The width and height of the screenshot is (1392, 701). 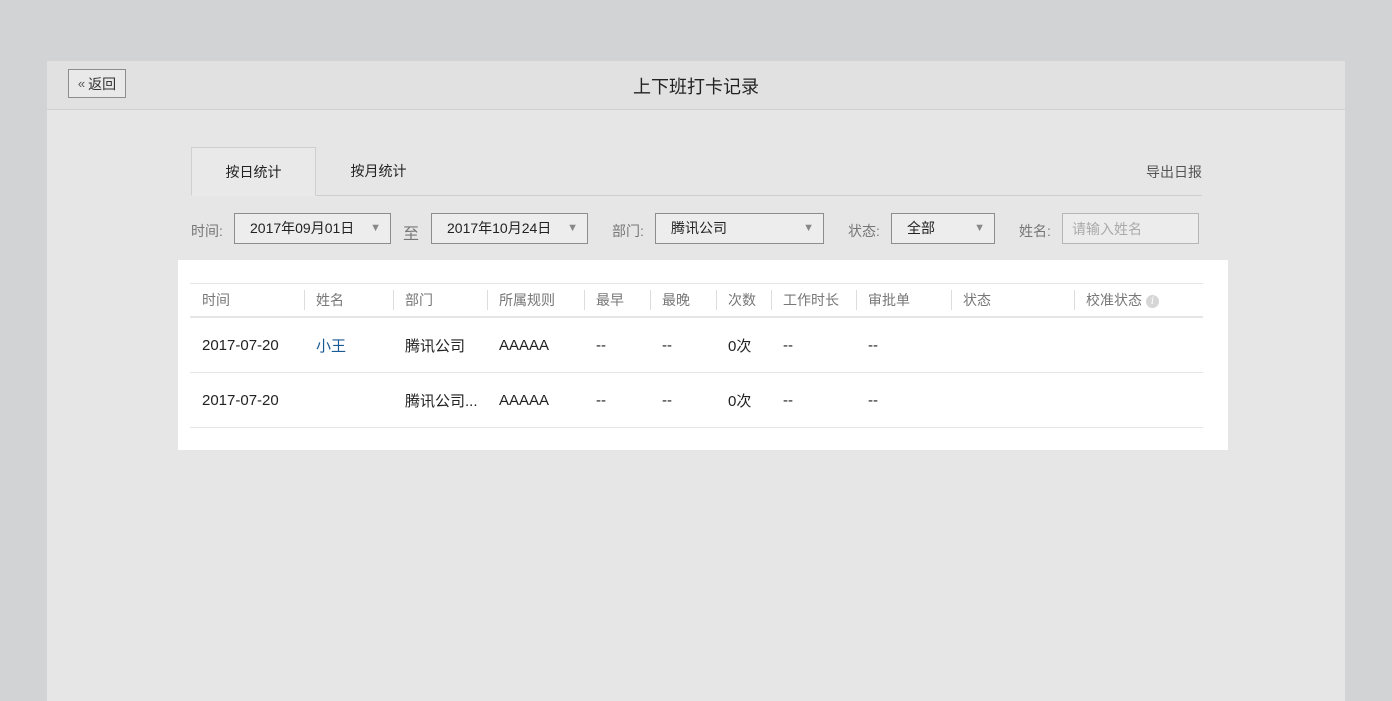 What do you see at coordinates (302, 228) in the screenshot?
I see `start-date-value: 2017年09月01日` at bounding box center [302, 228].